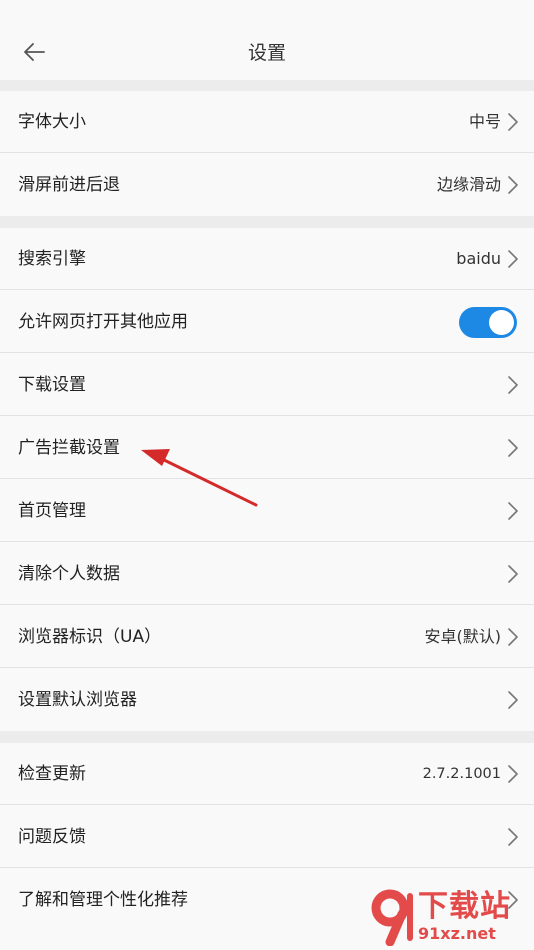  I want to click on setting-label: 设置默认浏览器, so click(77, 700).